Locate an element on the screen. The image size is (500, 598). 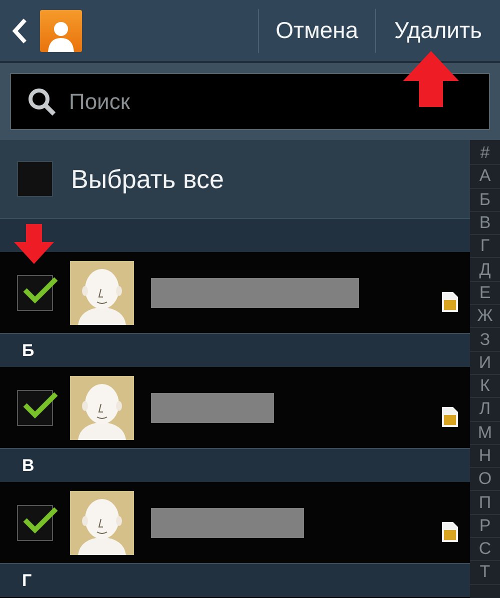
index-letter: И is located at coordinates (485, 363).